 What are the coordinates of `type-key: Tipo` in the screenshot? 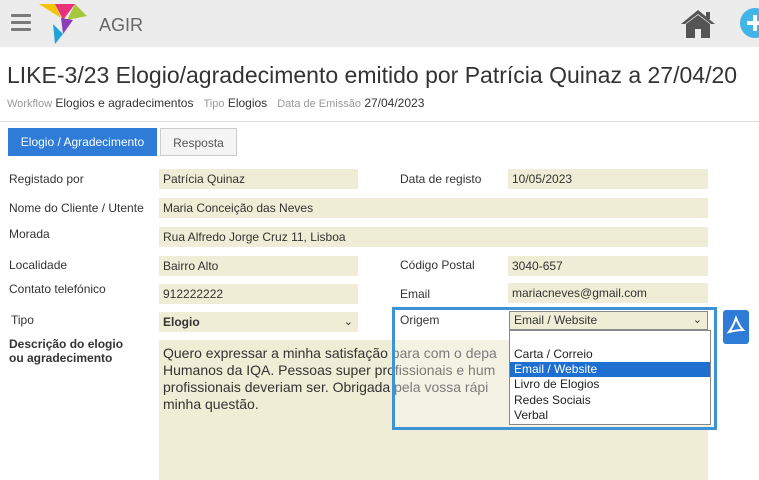 It's located at (214, 104).